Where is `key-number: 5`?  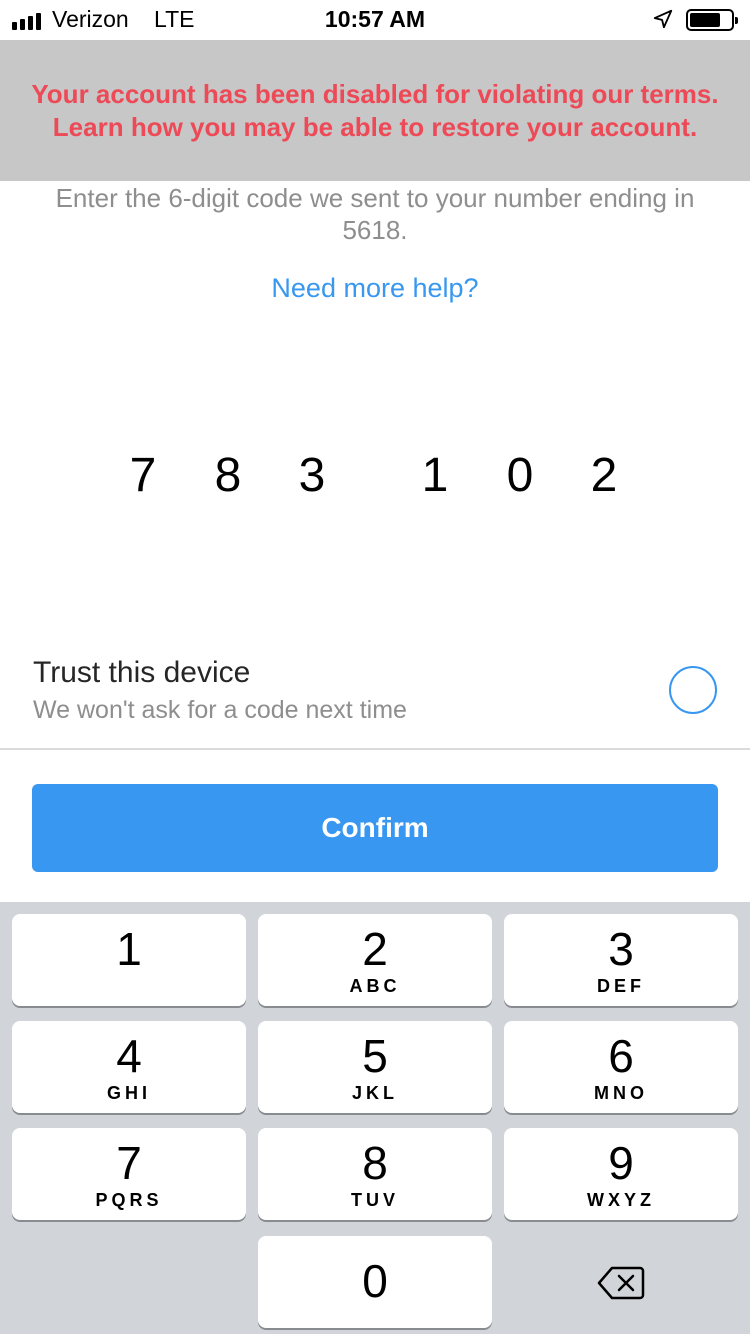
key-number: 5 is located at coordinates (375, 1056).